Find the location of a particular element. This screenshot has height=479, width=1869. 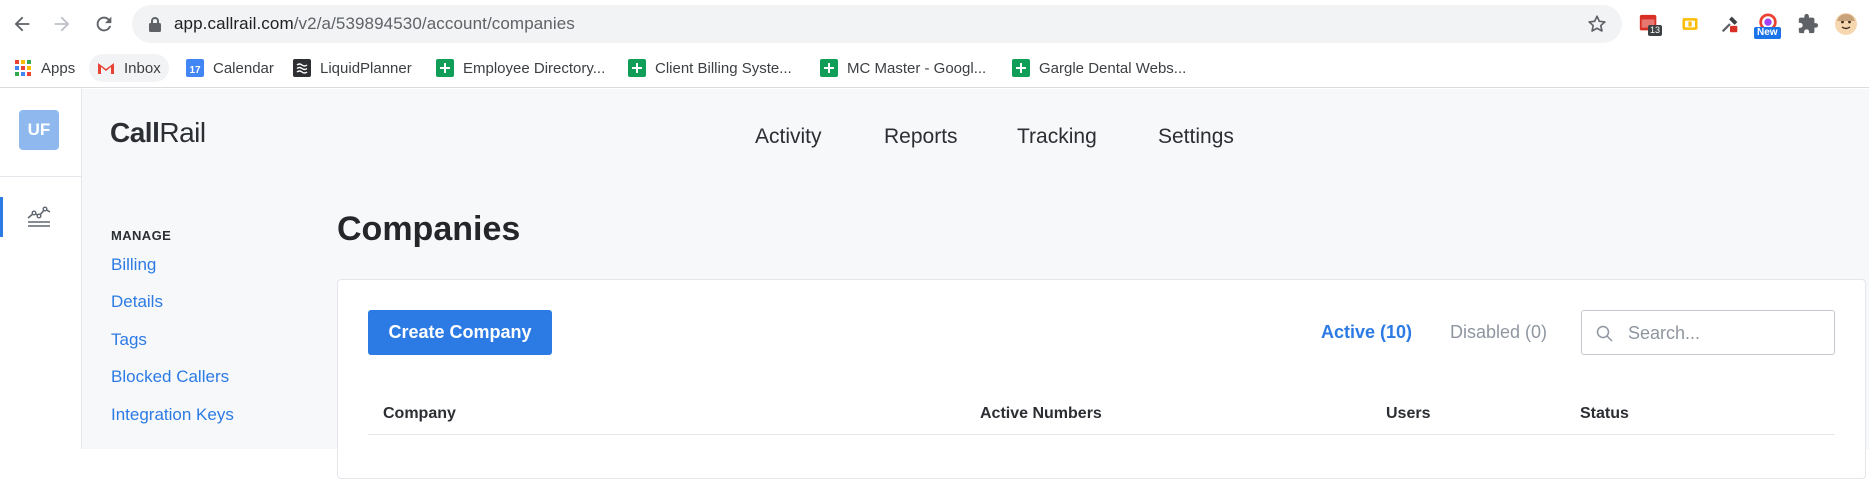

bookmark-calendar: 17 Calendar is located at coordinates (230, 68).